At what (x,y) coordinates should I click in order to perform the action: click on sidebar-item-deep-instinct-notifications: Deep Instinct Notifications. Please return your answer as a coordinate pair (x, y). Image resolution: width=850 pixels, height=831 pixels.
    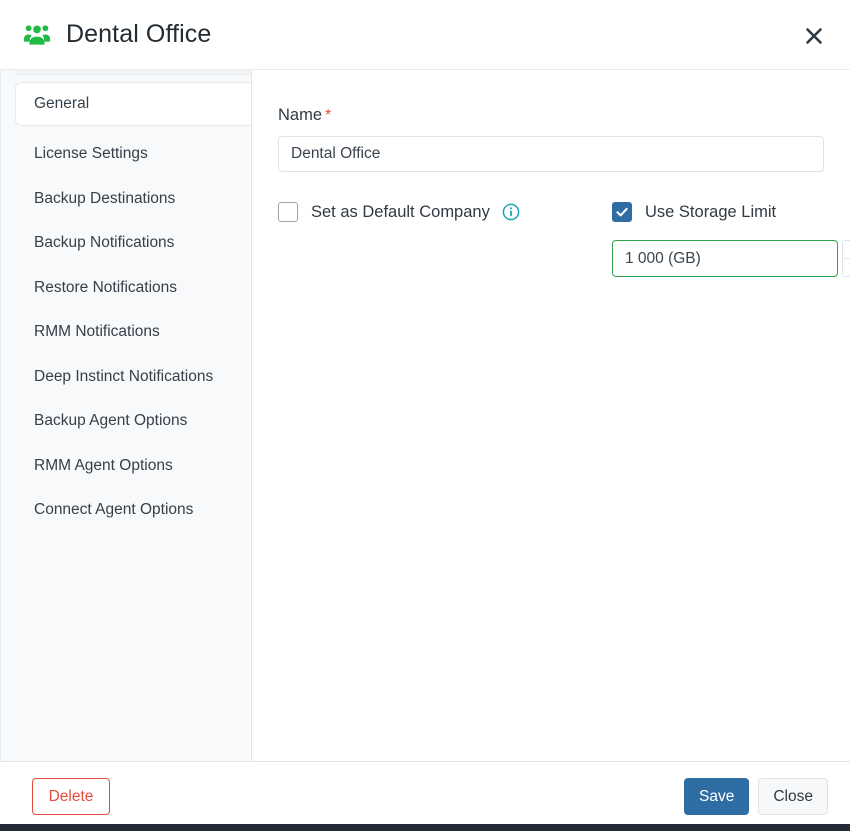
    Looking at the image, I should click on (126, 377).